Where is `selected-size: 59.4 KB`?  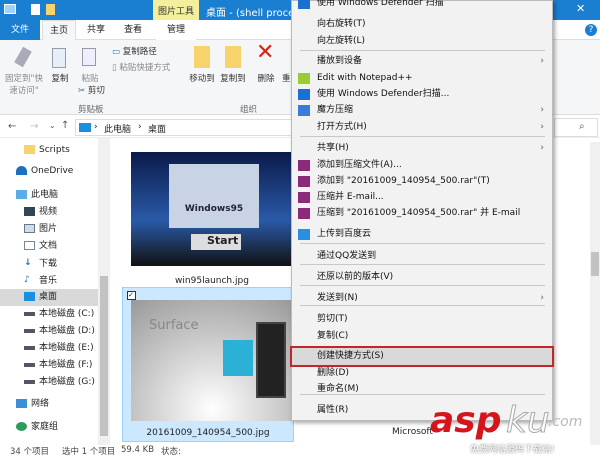 selected-size: 59.4 KB is located at coordinates (138, 450).